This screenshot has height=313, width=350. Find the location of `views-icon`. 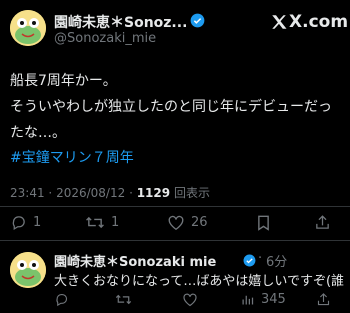

views-icon is located at coordinates (247, 299).